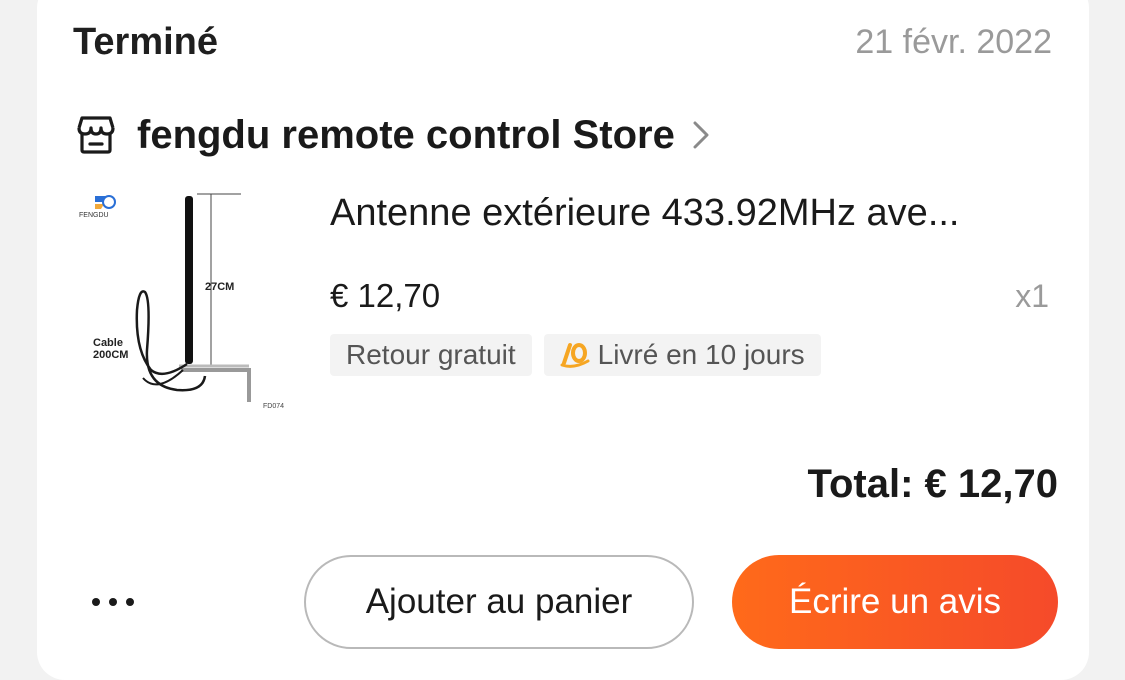 The image size is (1125, 680). I want to click on tag-label: Retour gratuit, so click(431, 354).